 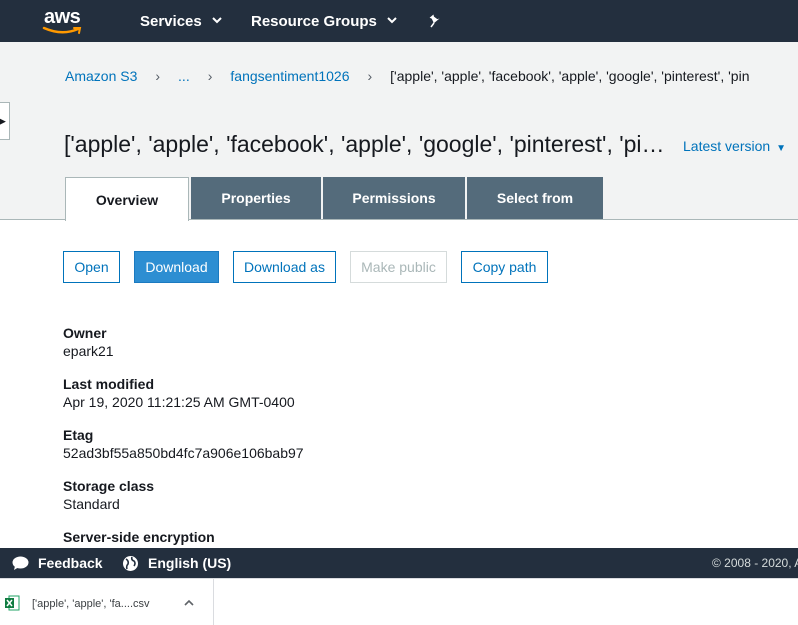 What do you see at coordinates (78, 435) in the screenshot?
I see `property-label: Etag` at bounding box center [78, 435].